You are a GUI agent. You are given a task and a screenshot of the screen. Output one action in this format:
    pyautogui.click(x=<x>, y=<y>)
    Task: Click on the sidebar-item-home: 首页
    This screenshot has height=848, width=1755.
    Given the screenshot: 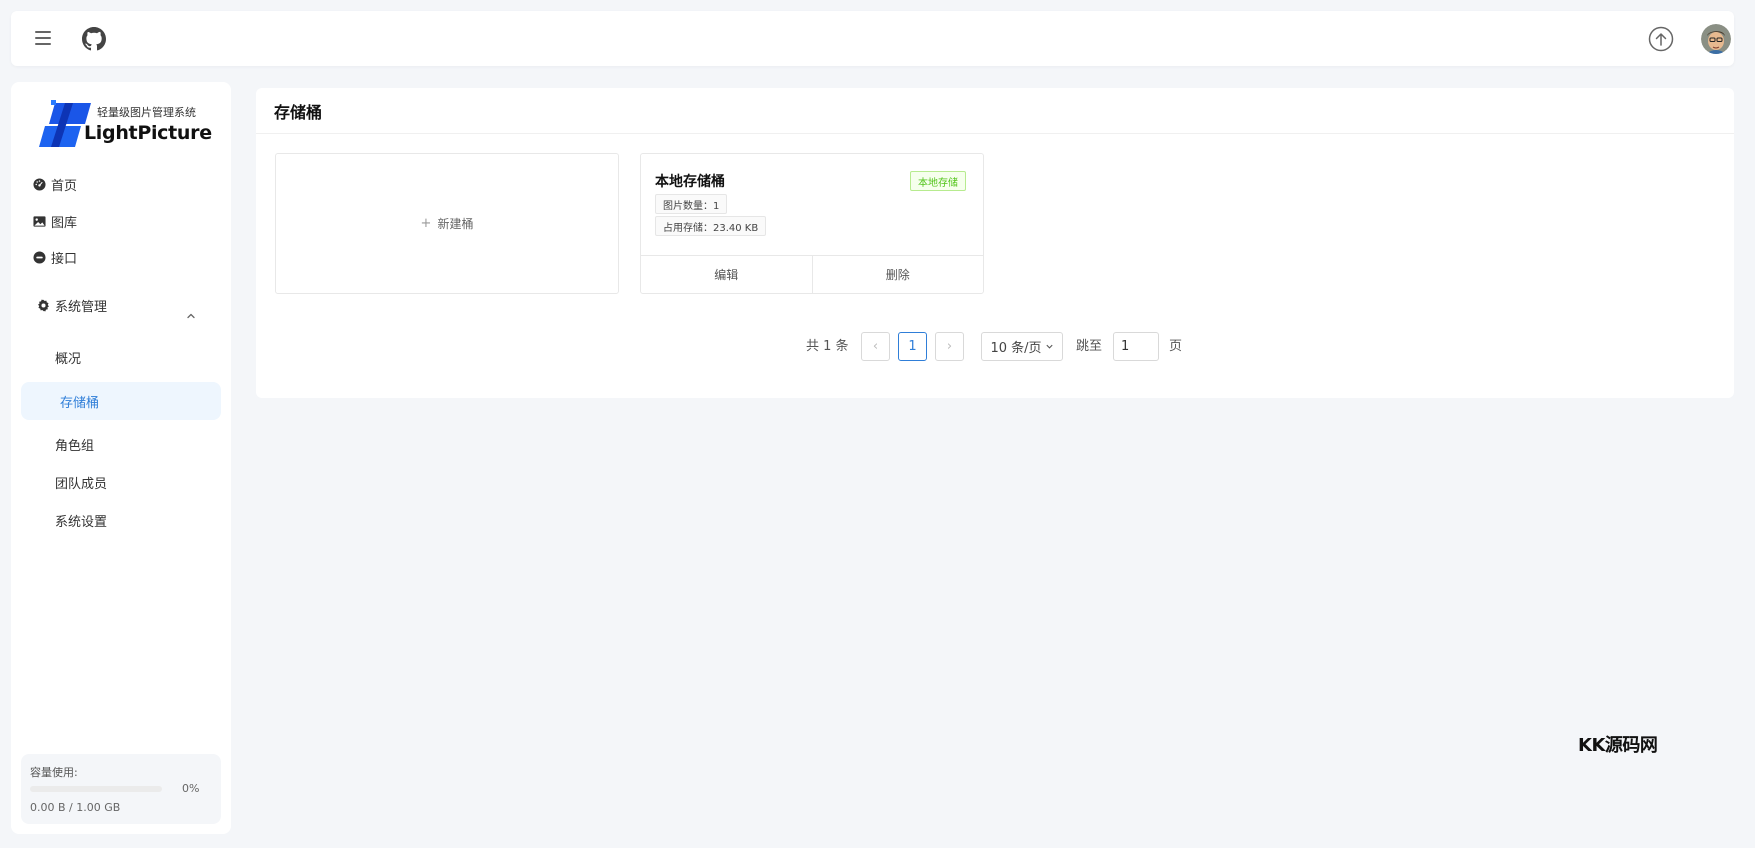 What is the action you would take?
    pyautogui.click(x=55, y=184)
    